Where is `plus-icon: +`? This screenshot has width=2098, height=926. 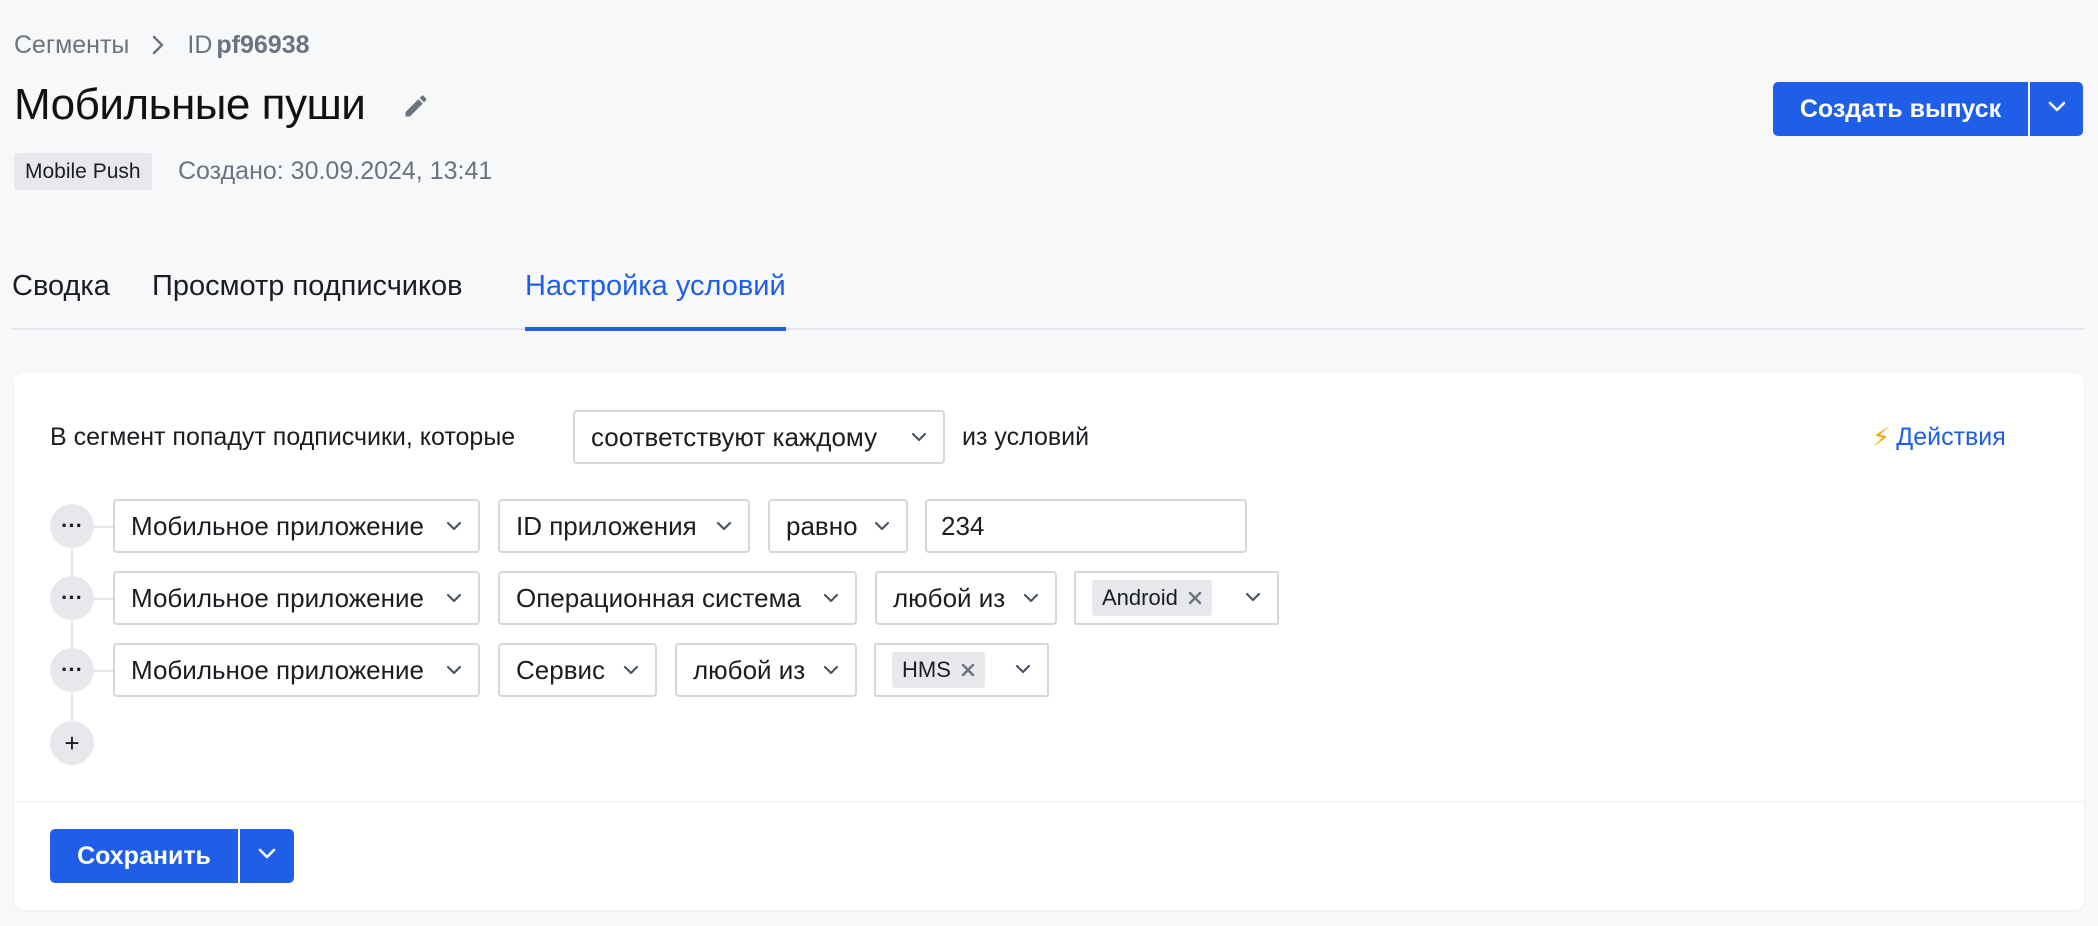 plus-icon: + is located at coordinates (72, 742).